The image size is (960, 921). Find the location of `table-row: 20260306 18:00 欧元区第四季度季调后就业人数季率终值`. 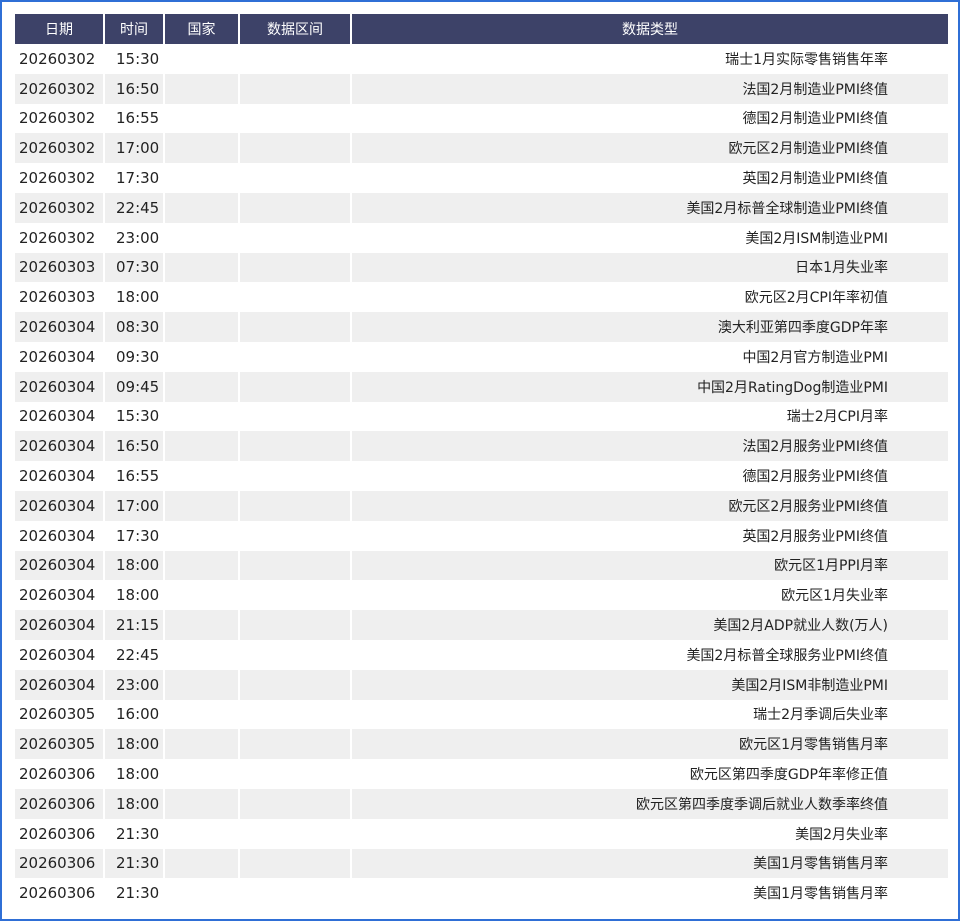

table-row: 20260306 18:00 欧元区第四季度季调后就业人数季率终值 is located at coordinates (481, 803).